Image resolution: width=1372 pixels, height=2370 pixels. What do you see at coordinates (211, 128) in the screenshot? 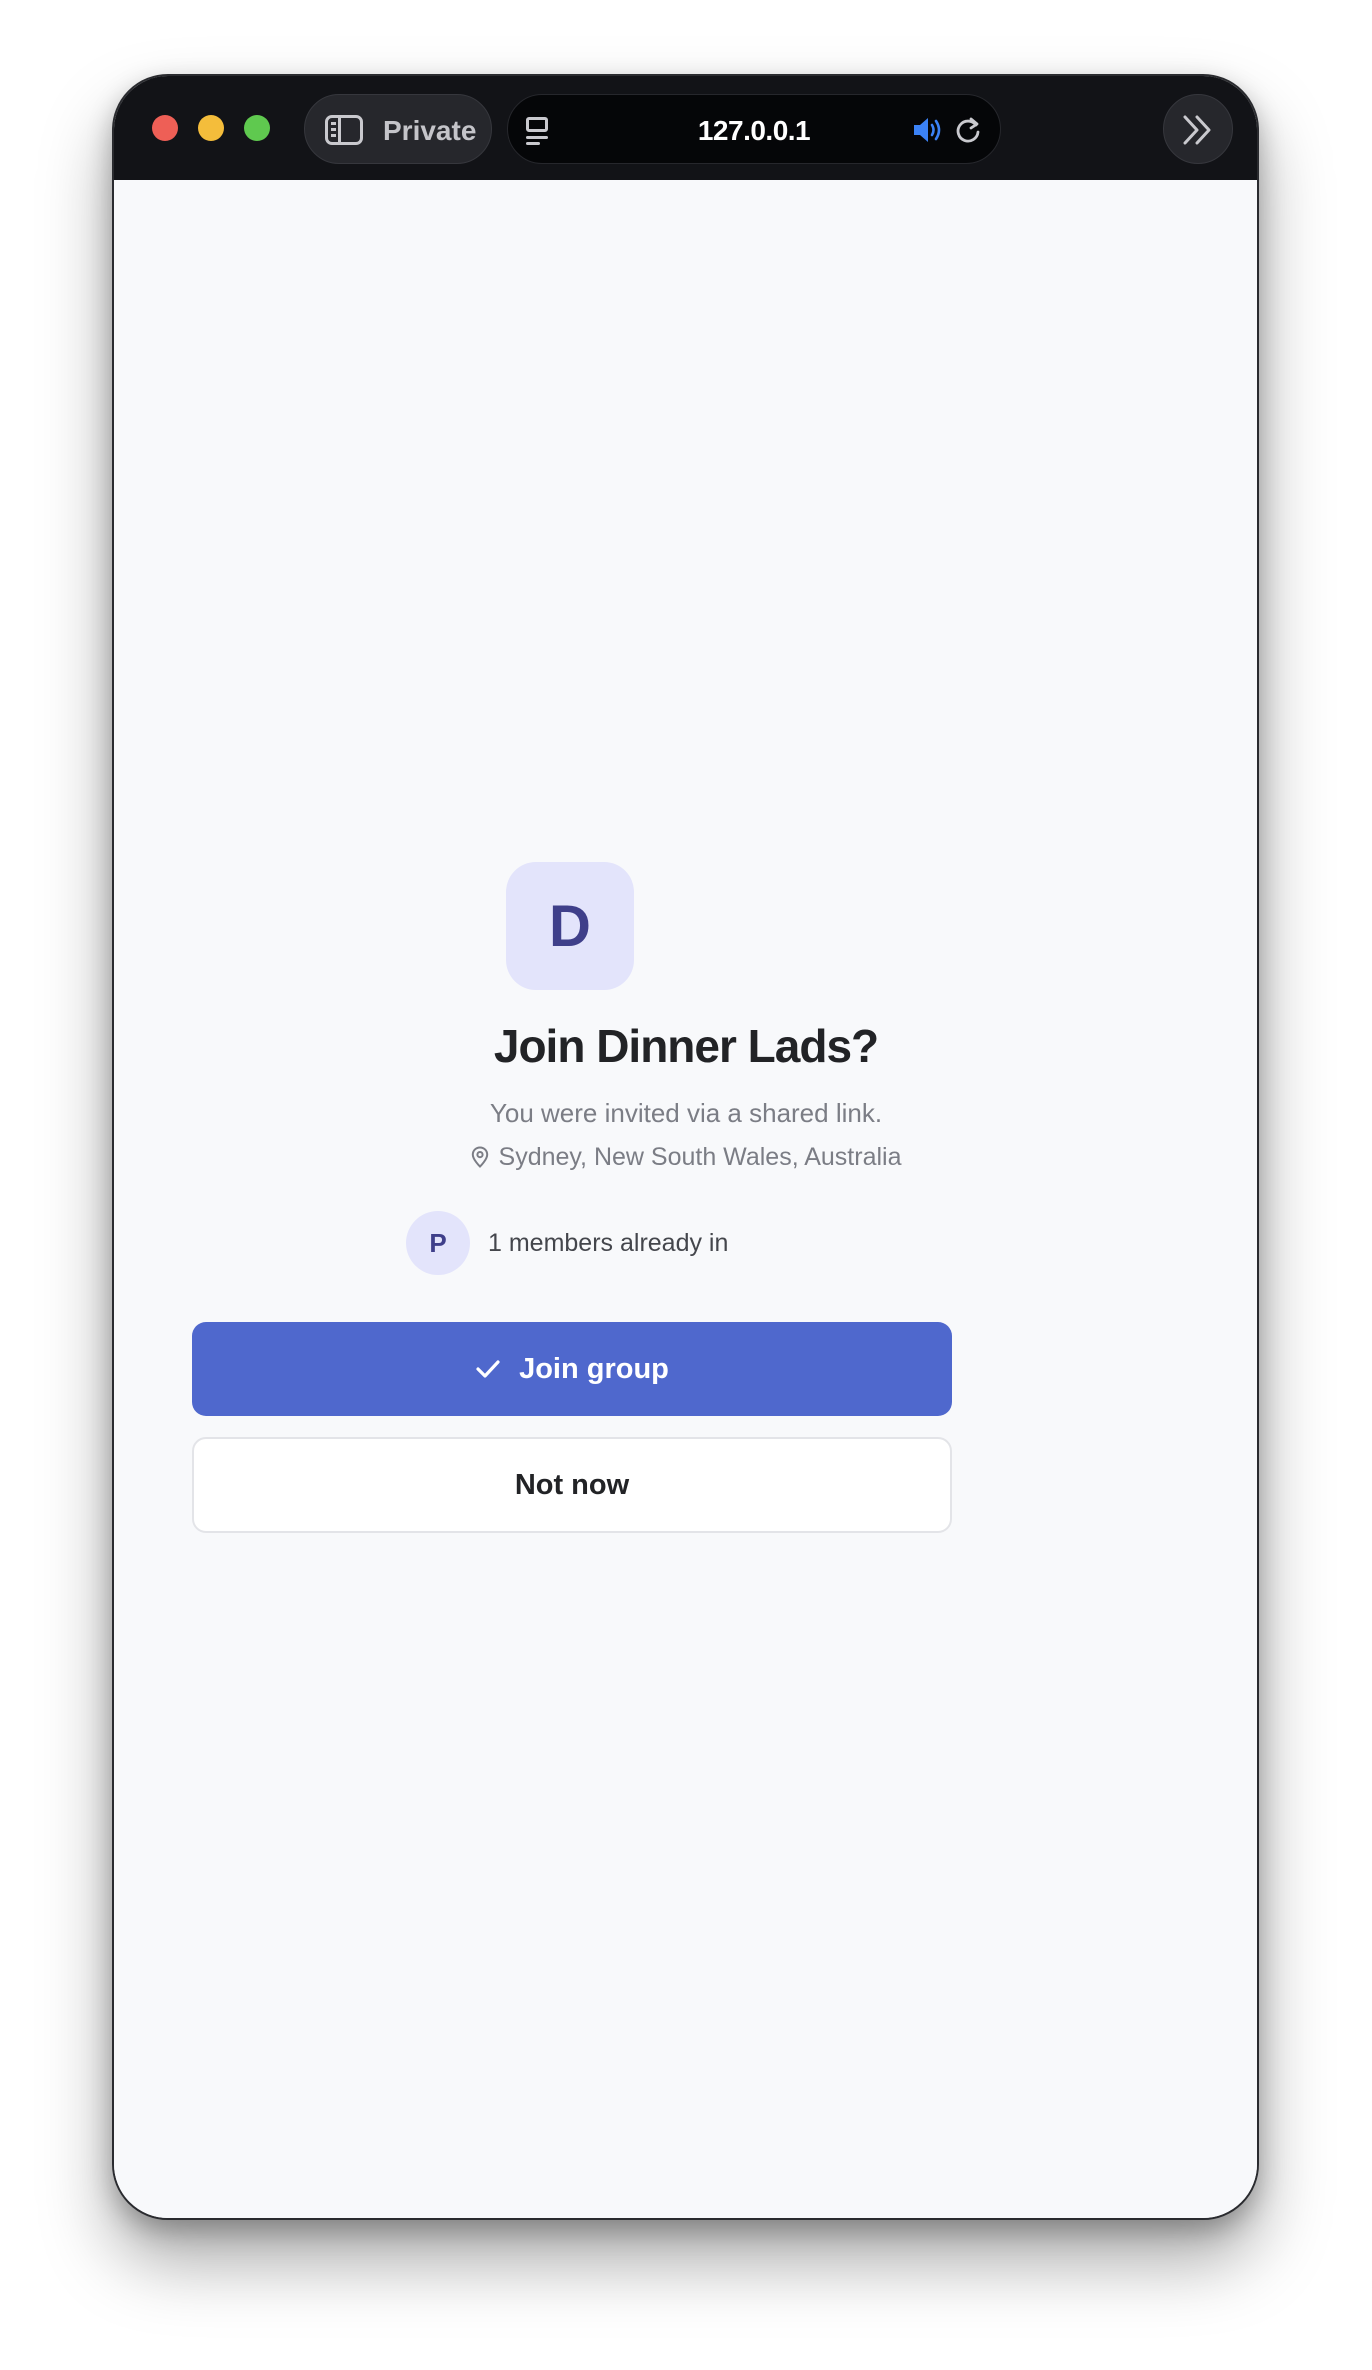
I see `minimize-icon` at bounding box center [211, 128].